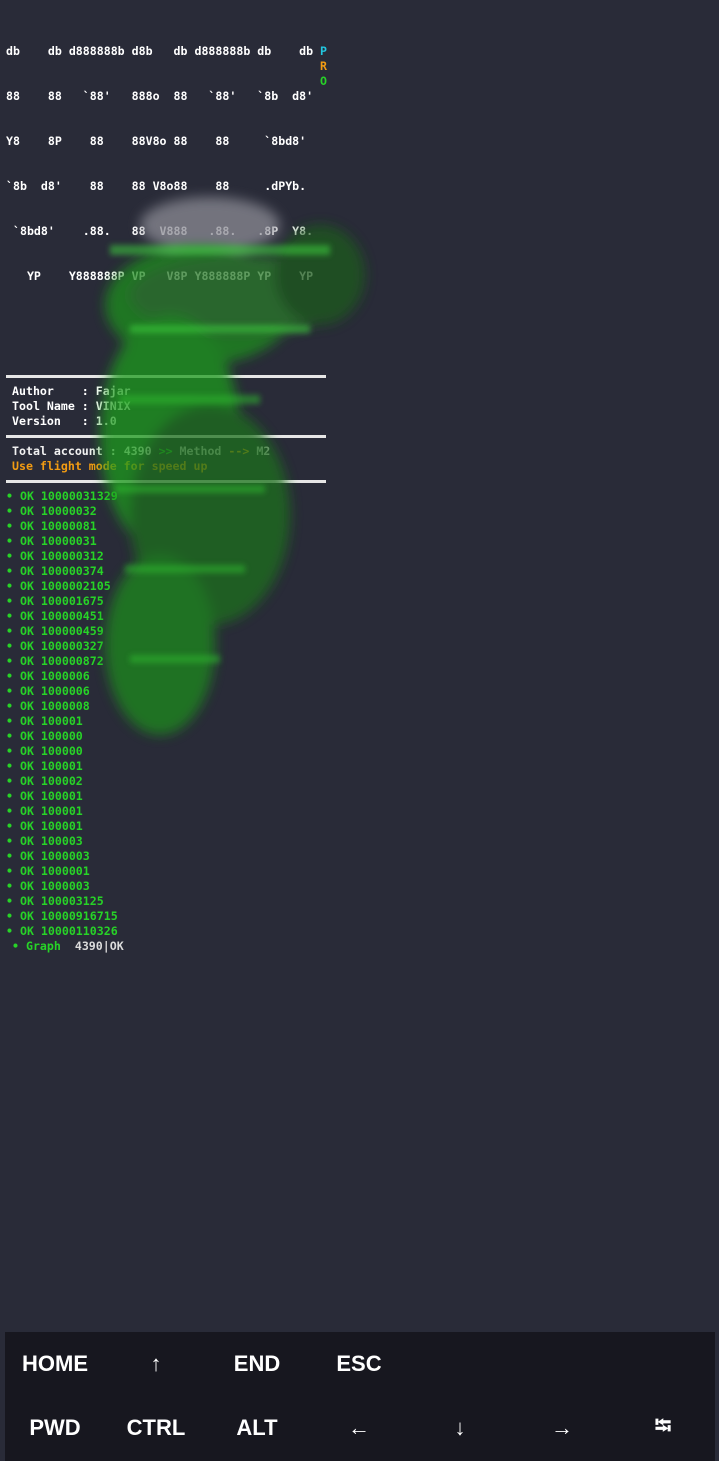 This screenshot has height=1461, width=719. I want to click on total-value: 4390, so click(137, 451).